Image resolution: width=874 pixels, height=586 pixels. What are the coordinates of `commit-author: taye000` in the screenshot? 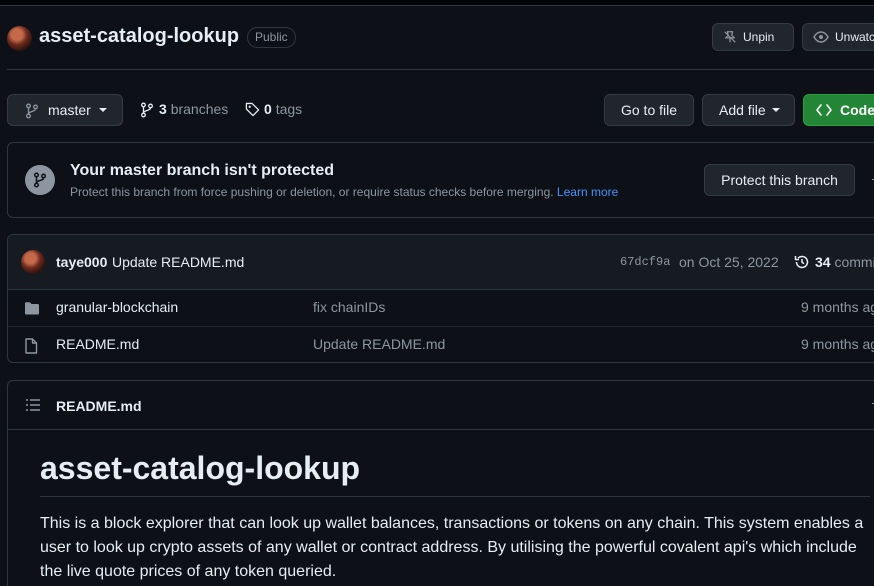 It's located at (81, 262).